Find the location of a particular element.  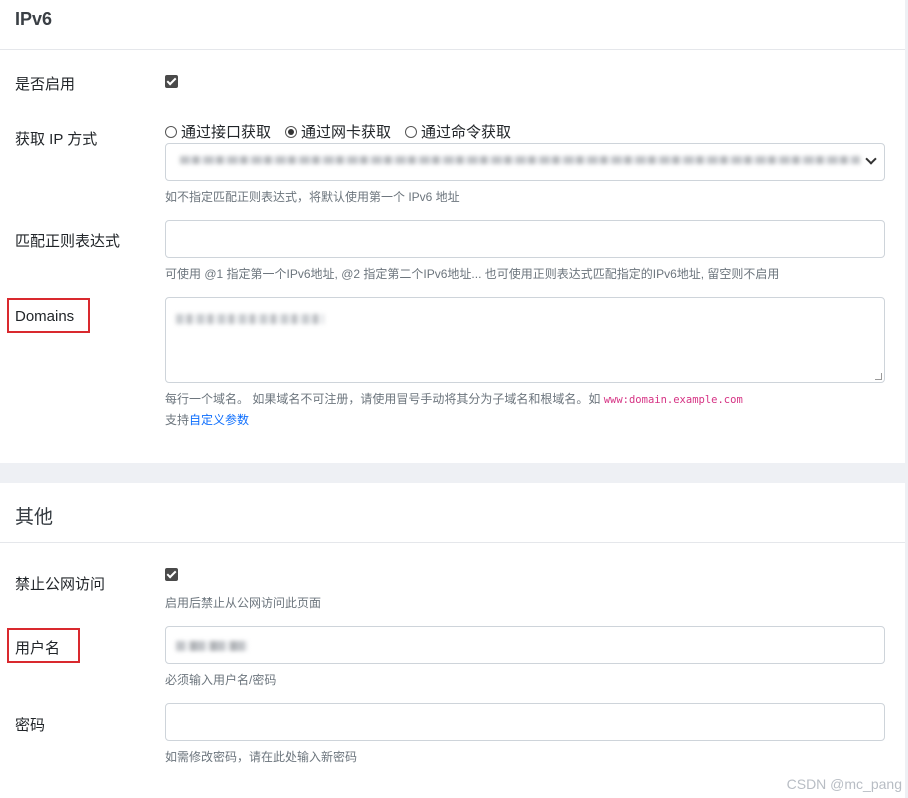

nic-select is located at coordinates (525, 162).